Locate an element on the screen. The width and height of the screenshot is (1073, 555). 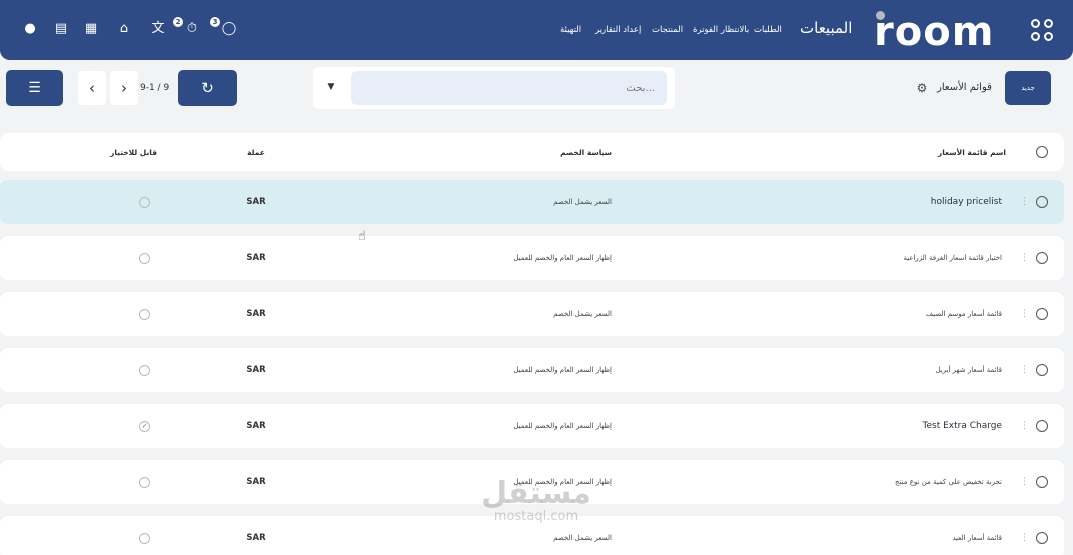
row-name: قائمة أسعار موسم الصيف is located at coordinates (964, 314).